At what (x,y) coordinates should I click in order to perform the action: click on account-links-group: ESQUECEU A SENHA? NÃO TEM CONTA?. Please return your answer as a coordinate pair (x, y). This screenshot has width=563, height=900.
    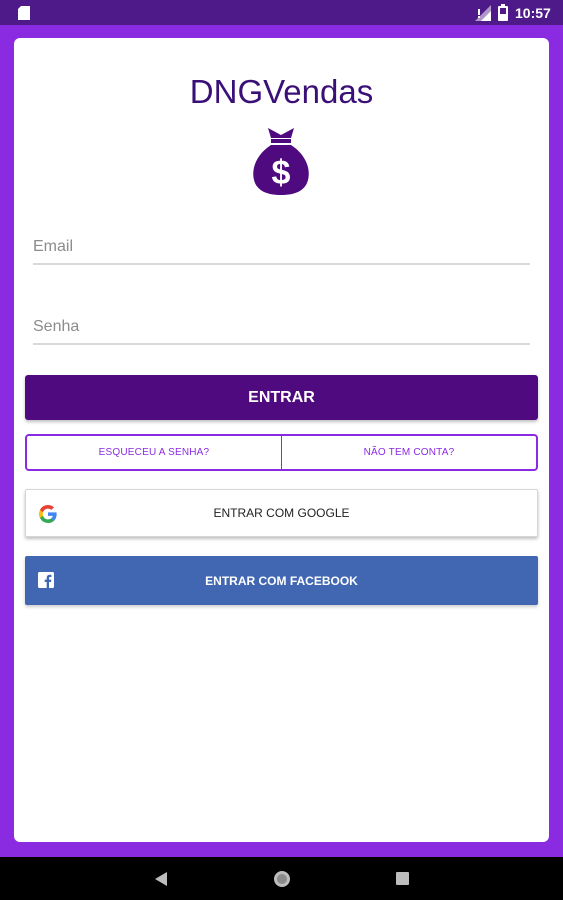
    Looking at the image, I should click on (281, 452).